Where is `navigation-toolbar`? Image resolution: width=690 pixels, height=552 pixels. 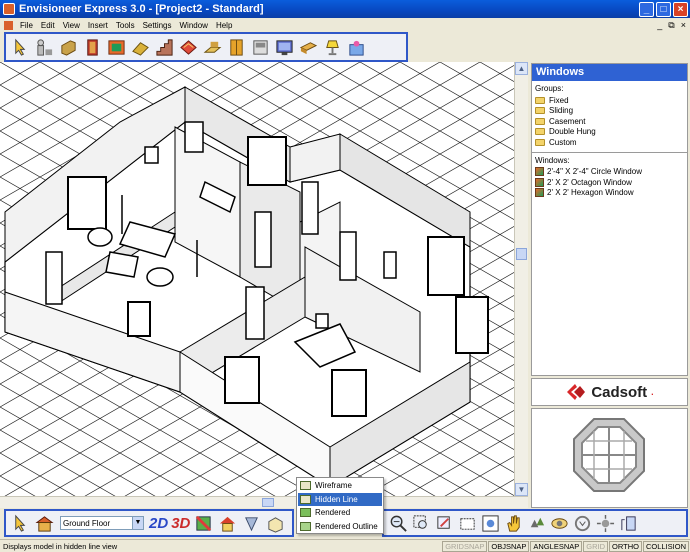 navigation-toolbar is located at coordinates (535, 523).